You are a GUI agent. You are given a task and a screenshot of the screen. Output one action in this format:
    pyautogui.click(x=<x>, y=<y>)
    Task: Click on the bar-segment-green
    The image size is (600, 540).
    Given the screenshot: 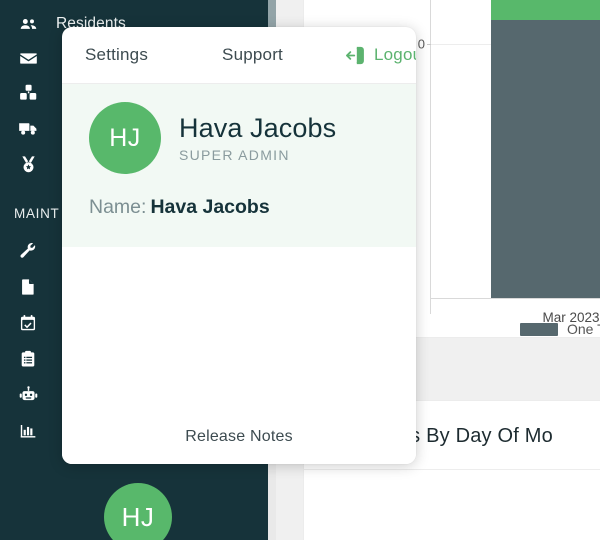 What is the action you would take?
    pyautogui.click(x=545, y=10)
    